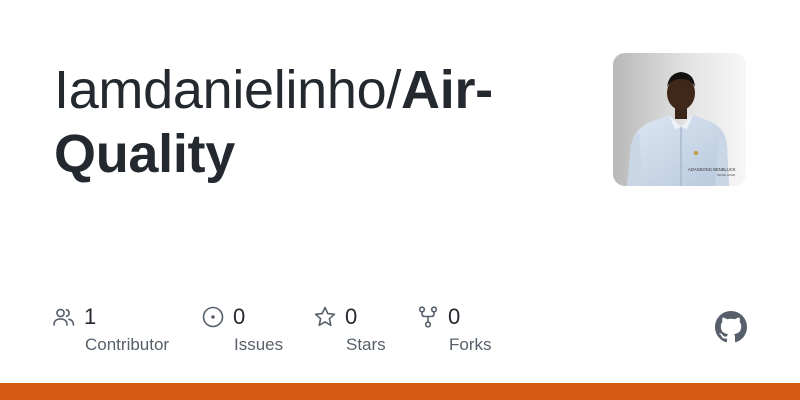 The image size is (800, 400). I want to click on stat-label: Stars, so click(366, 344).